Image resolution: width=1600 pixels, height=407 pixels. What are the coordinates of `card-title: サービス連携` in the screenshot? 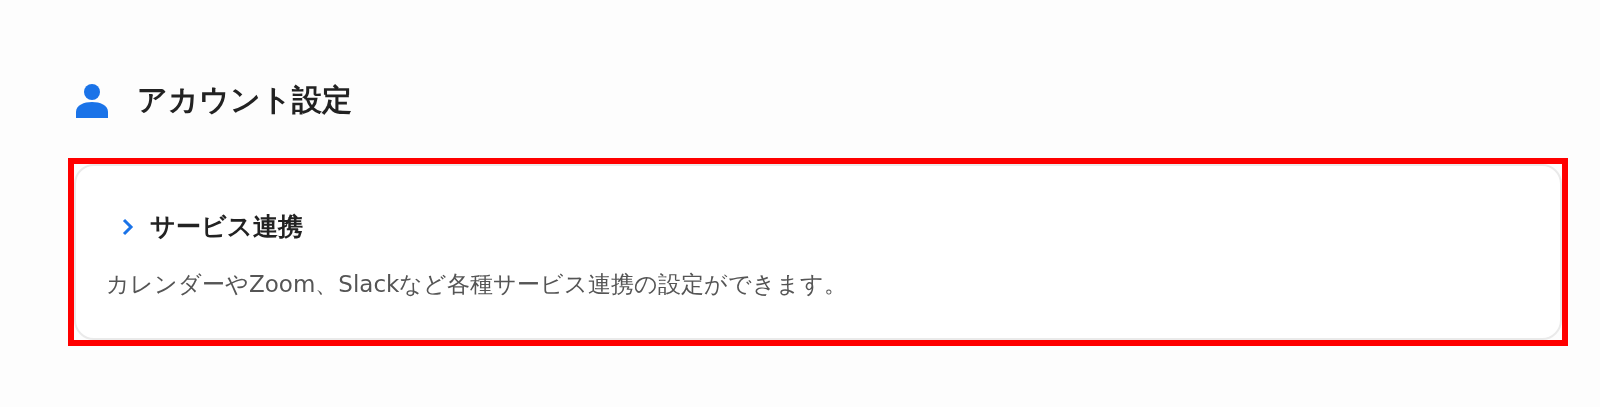 It's located at (226, 227).